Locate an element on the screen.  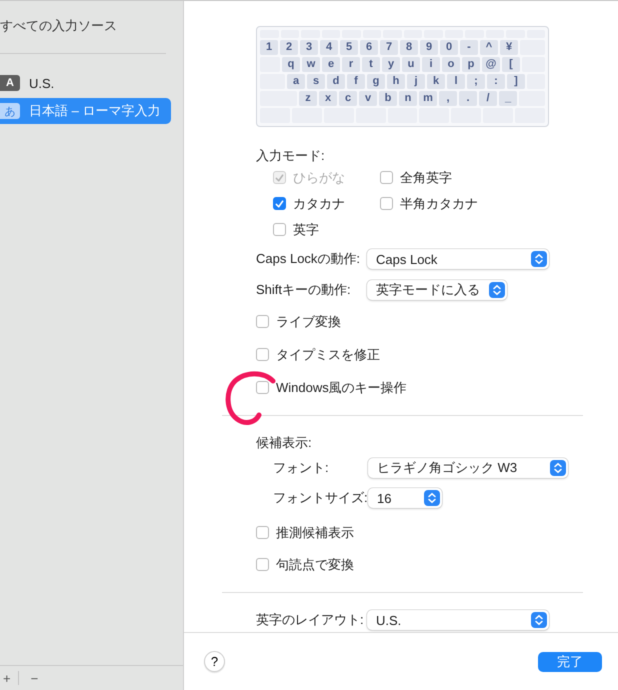
keyboard-key: w is located at coordinates (311, 64).